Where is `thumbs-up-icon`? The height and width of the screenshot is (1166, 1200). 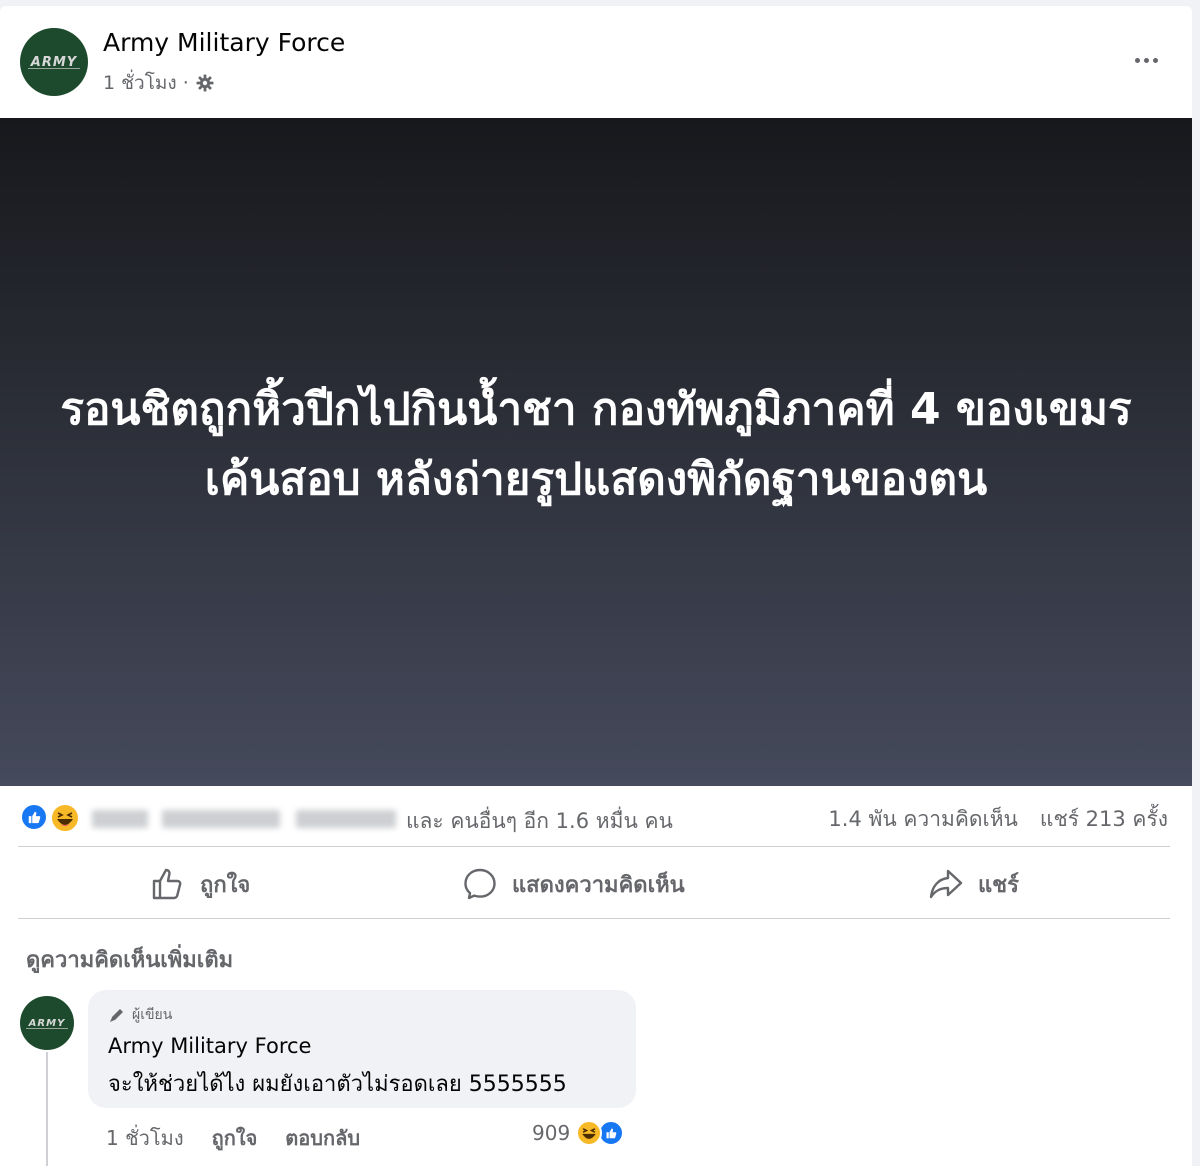
thumbs-up-icon is located at coordinates (167, 884).